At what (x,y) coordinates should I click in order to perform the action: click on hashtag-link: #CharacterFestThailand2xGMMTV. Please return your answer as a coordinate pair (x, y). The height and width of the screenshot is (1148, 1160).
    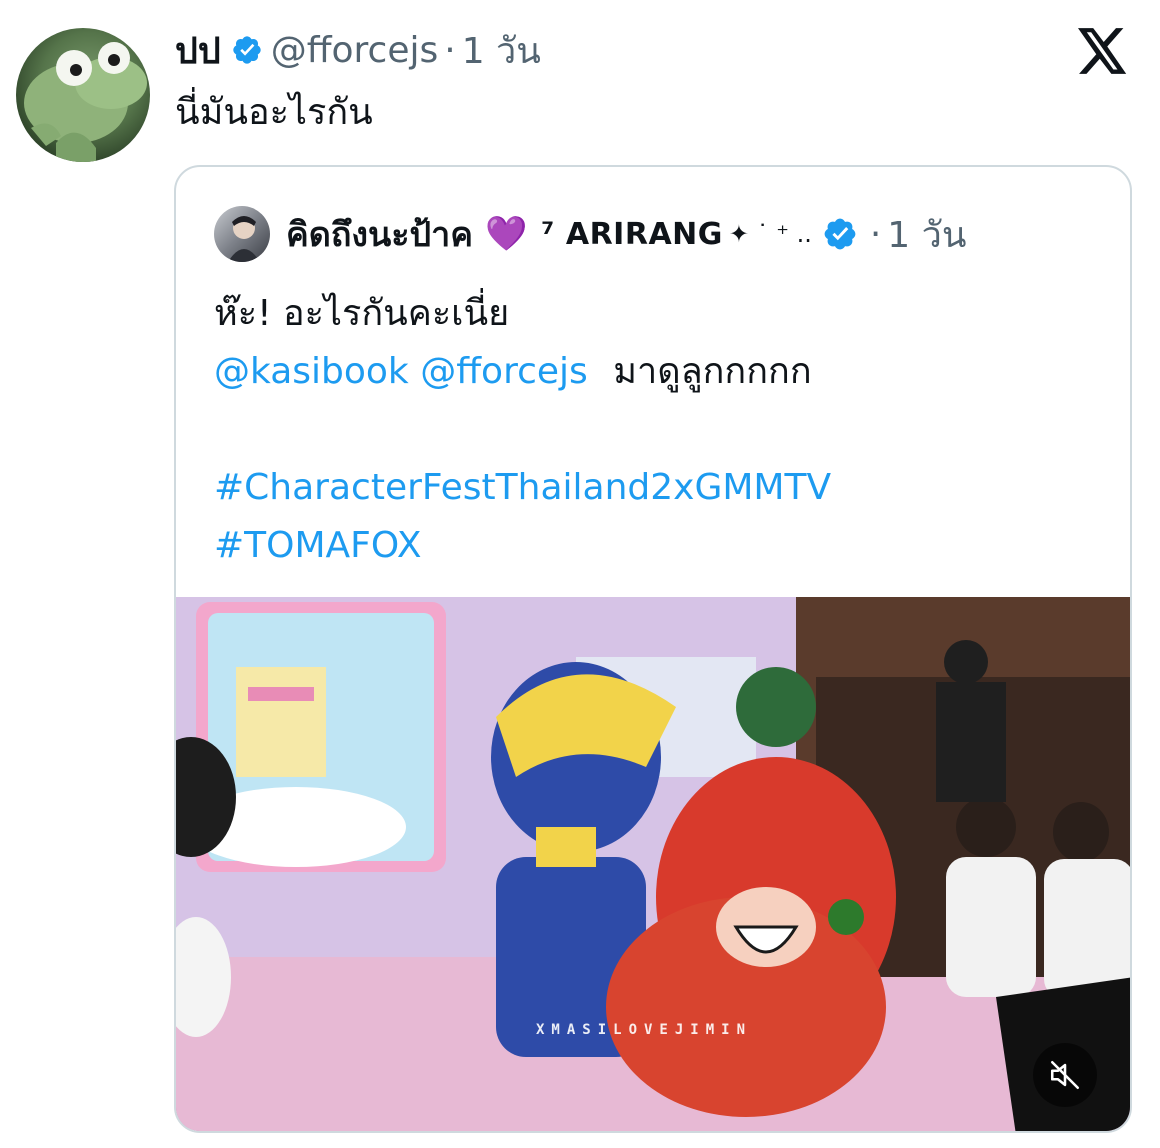
    Looking at the image, I should click on (522, 487).